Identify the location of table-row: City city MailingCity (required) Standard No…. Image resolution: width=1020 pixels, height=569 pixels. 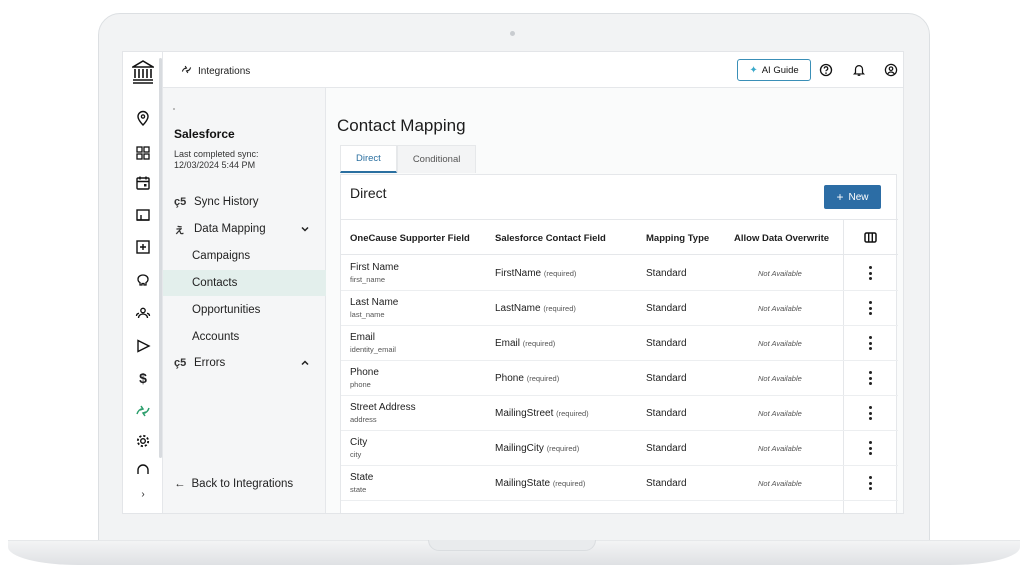
(619, 448).